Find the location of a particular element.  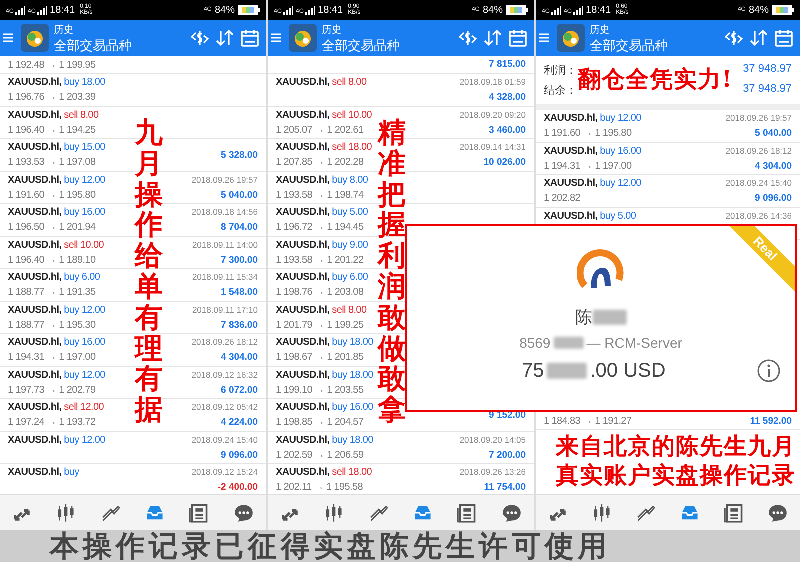

profit-amount: 8 704.00 is located at coordinates (239, 228).